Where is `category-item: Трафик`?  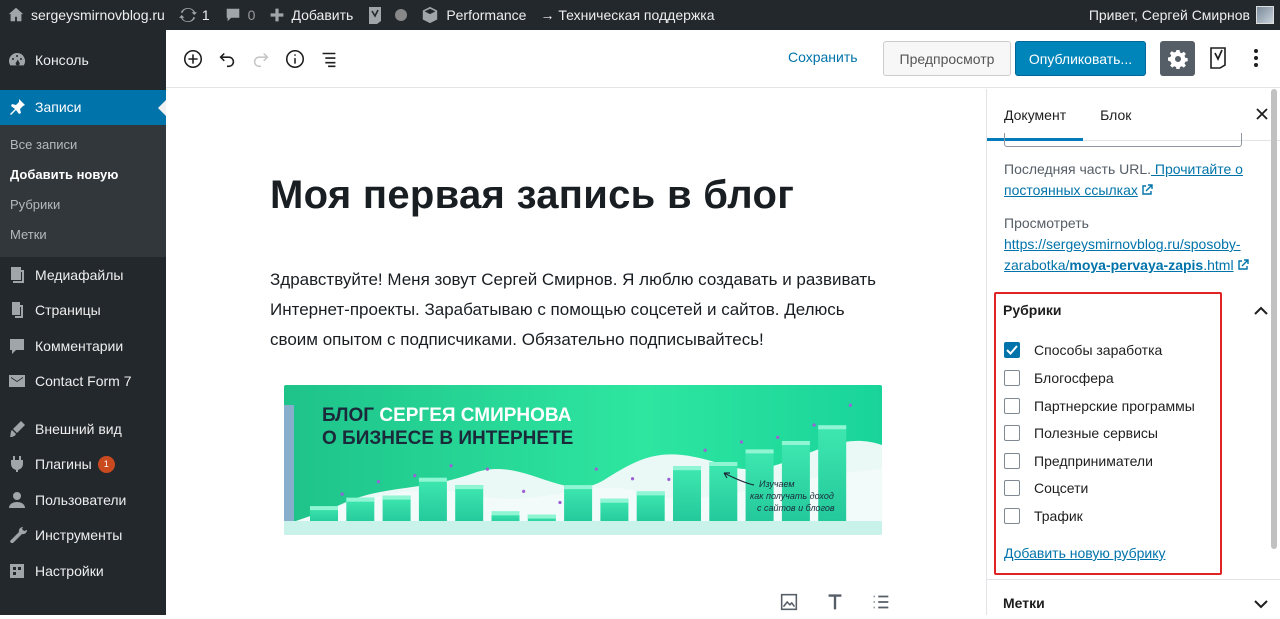 category-item: Трафик is located at coordinates (1043, 516).